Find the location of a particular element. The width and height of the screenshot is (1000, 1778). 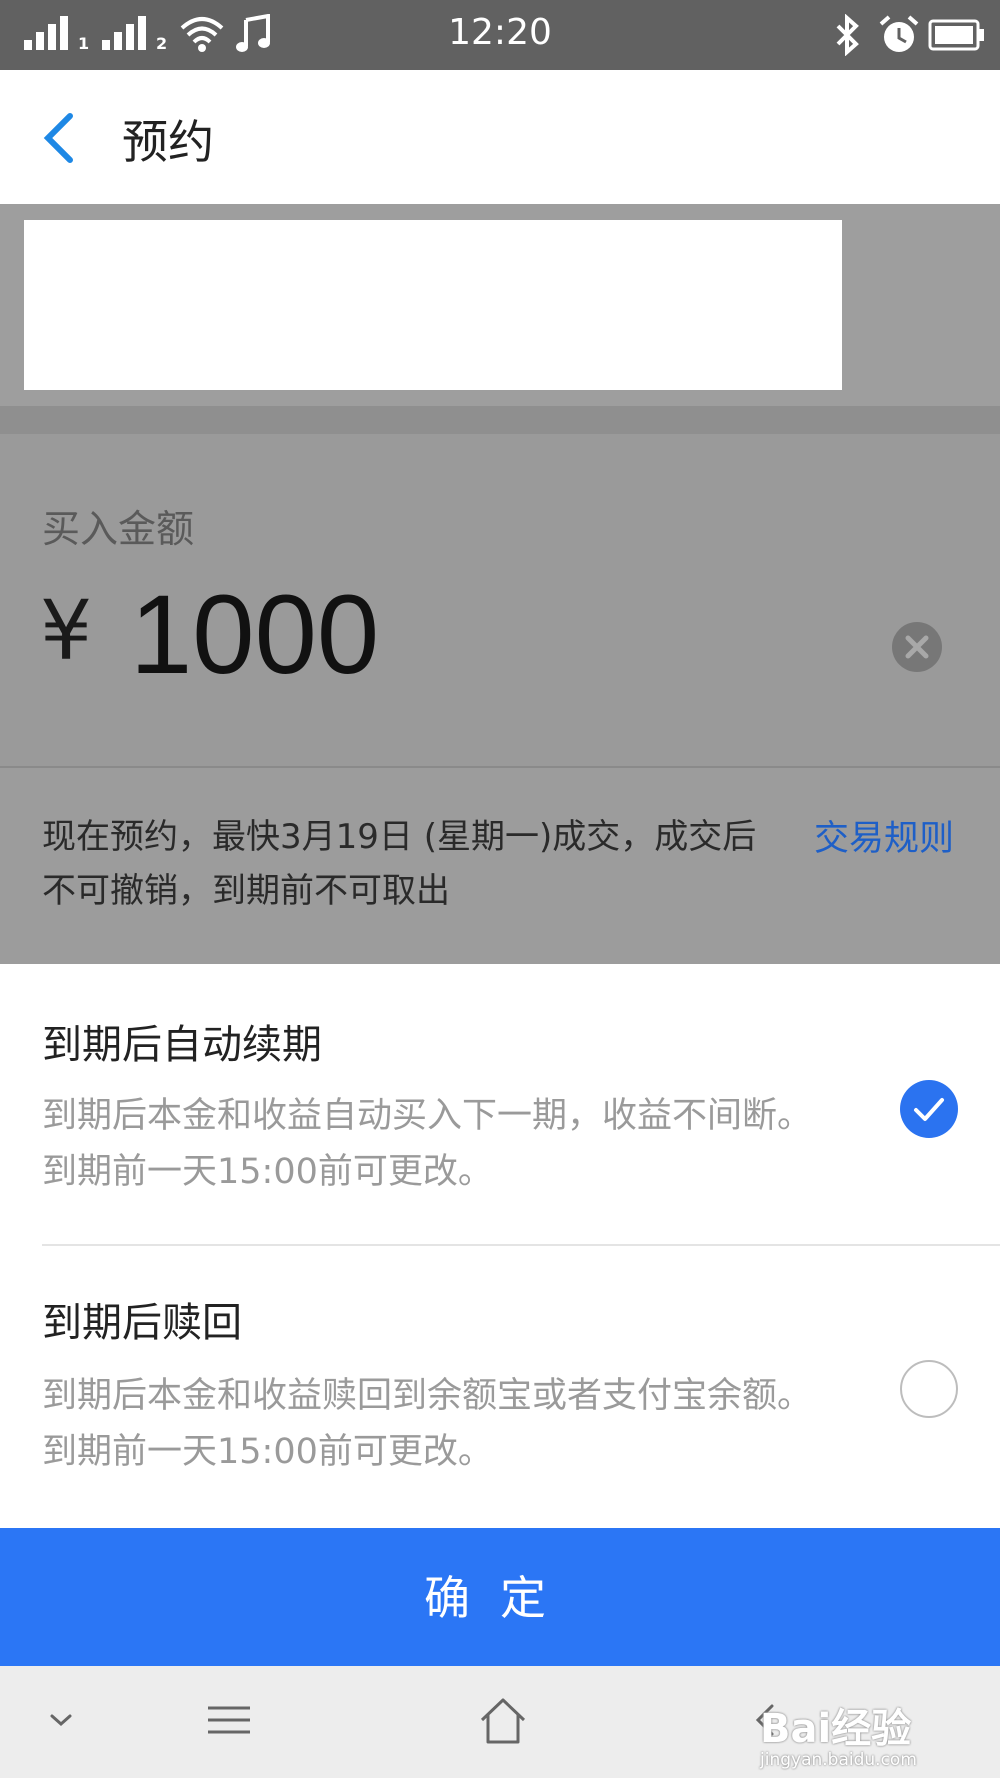

section-separator is located at coordinates (500, 420).